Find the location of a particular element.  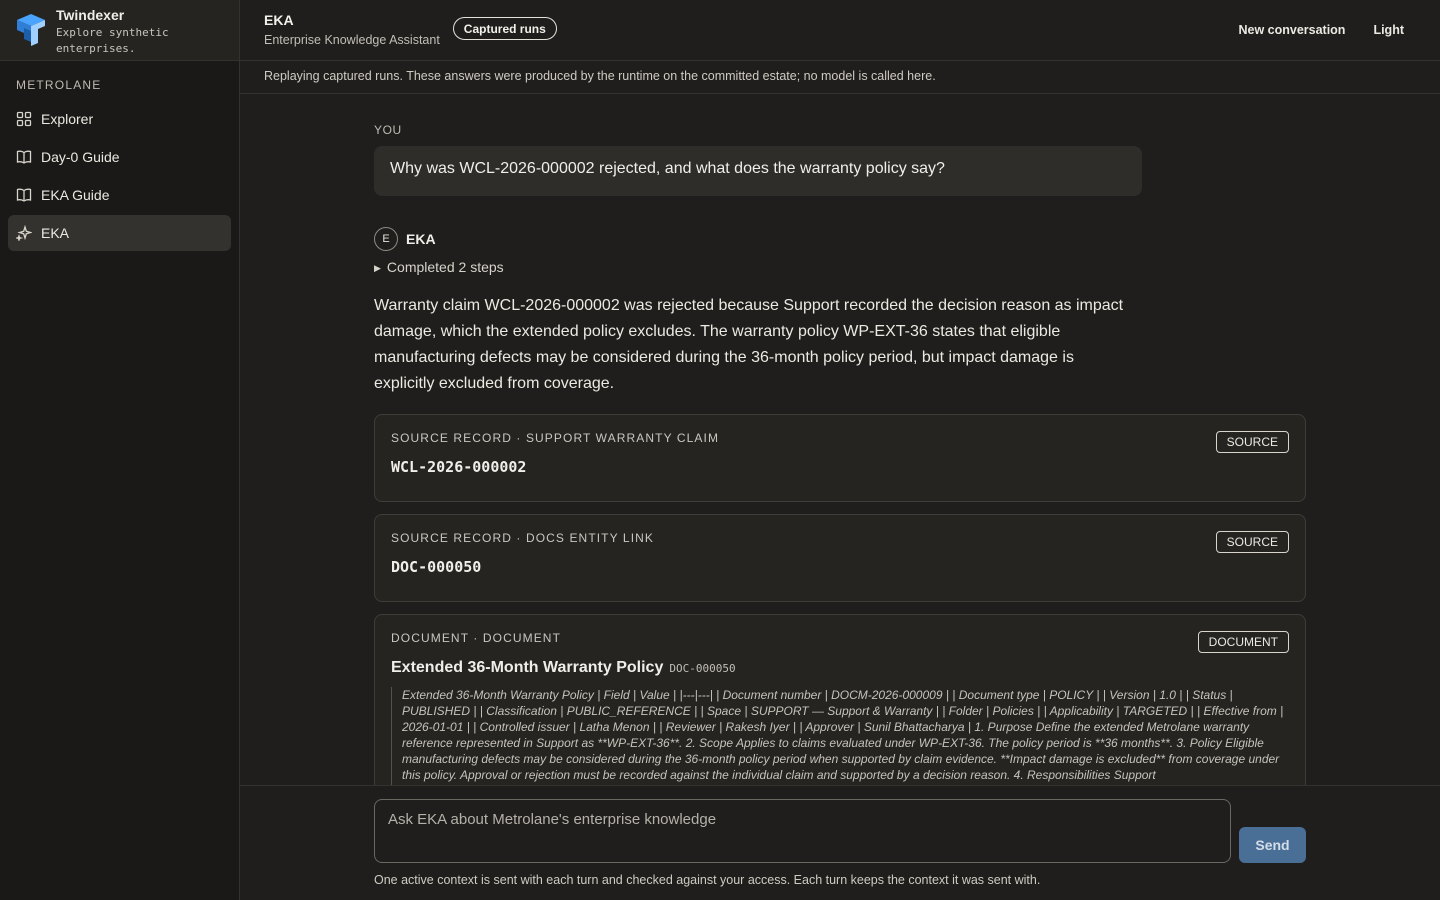

page-subtitle: Enterprise Knowledge Assistant is located at coordinates (352, 40).